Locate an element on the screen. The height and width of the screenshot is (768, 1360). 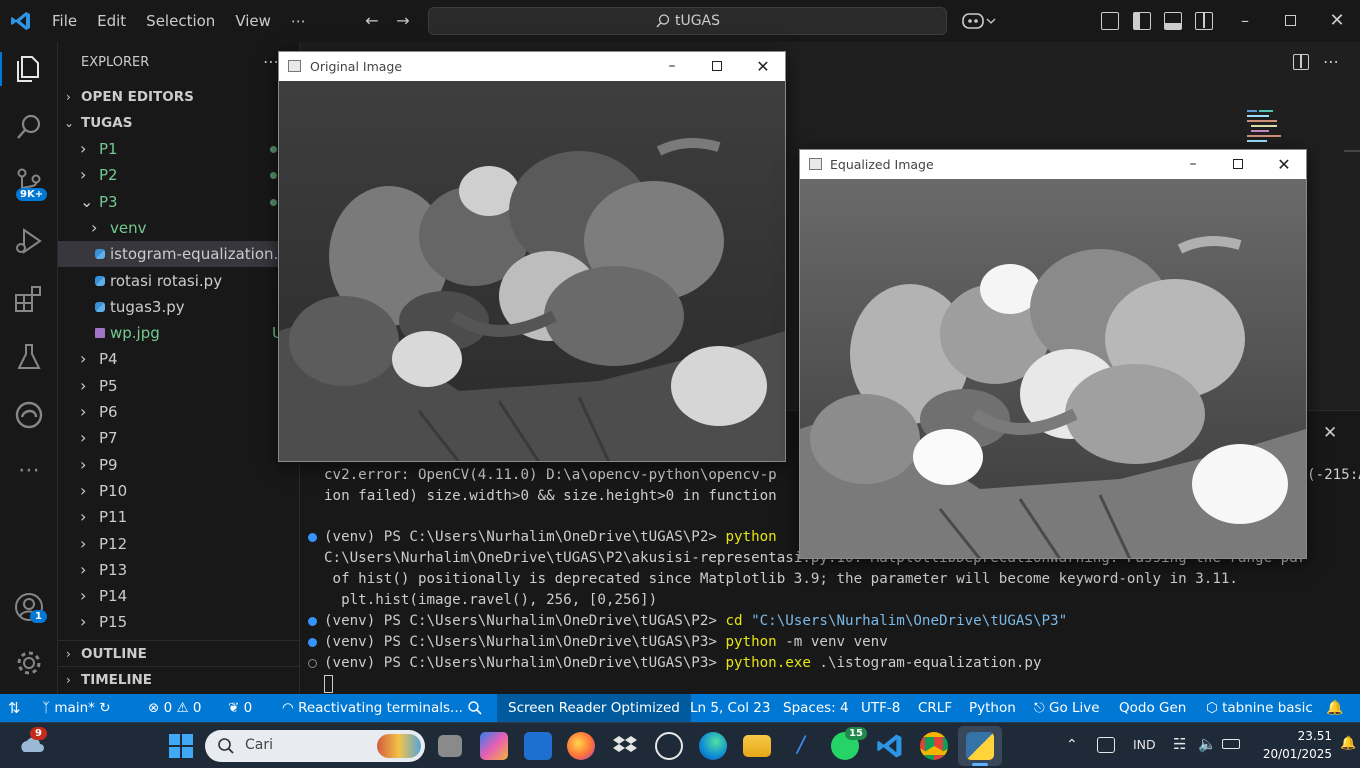
volume-icon: 🔈 is located at coordinates (1207, 744).